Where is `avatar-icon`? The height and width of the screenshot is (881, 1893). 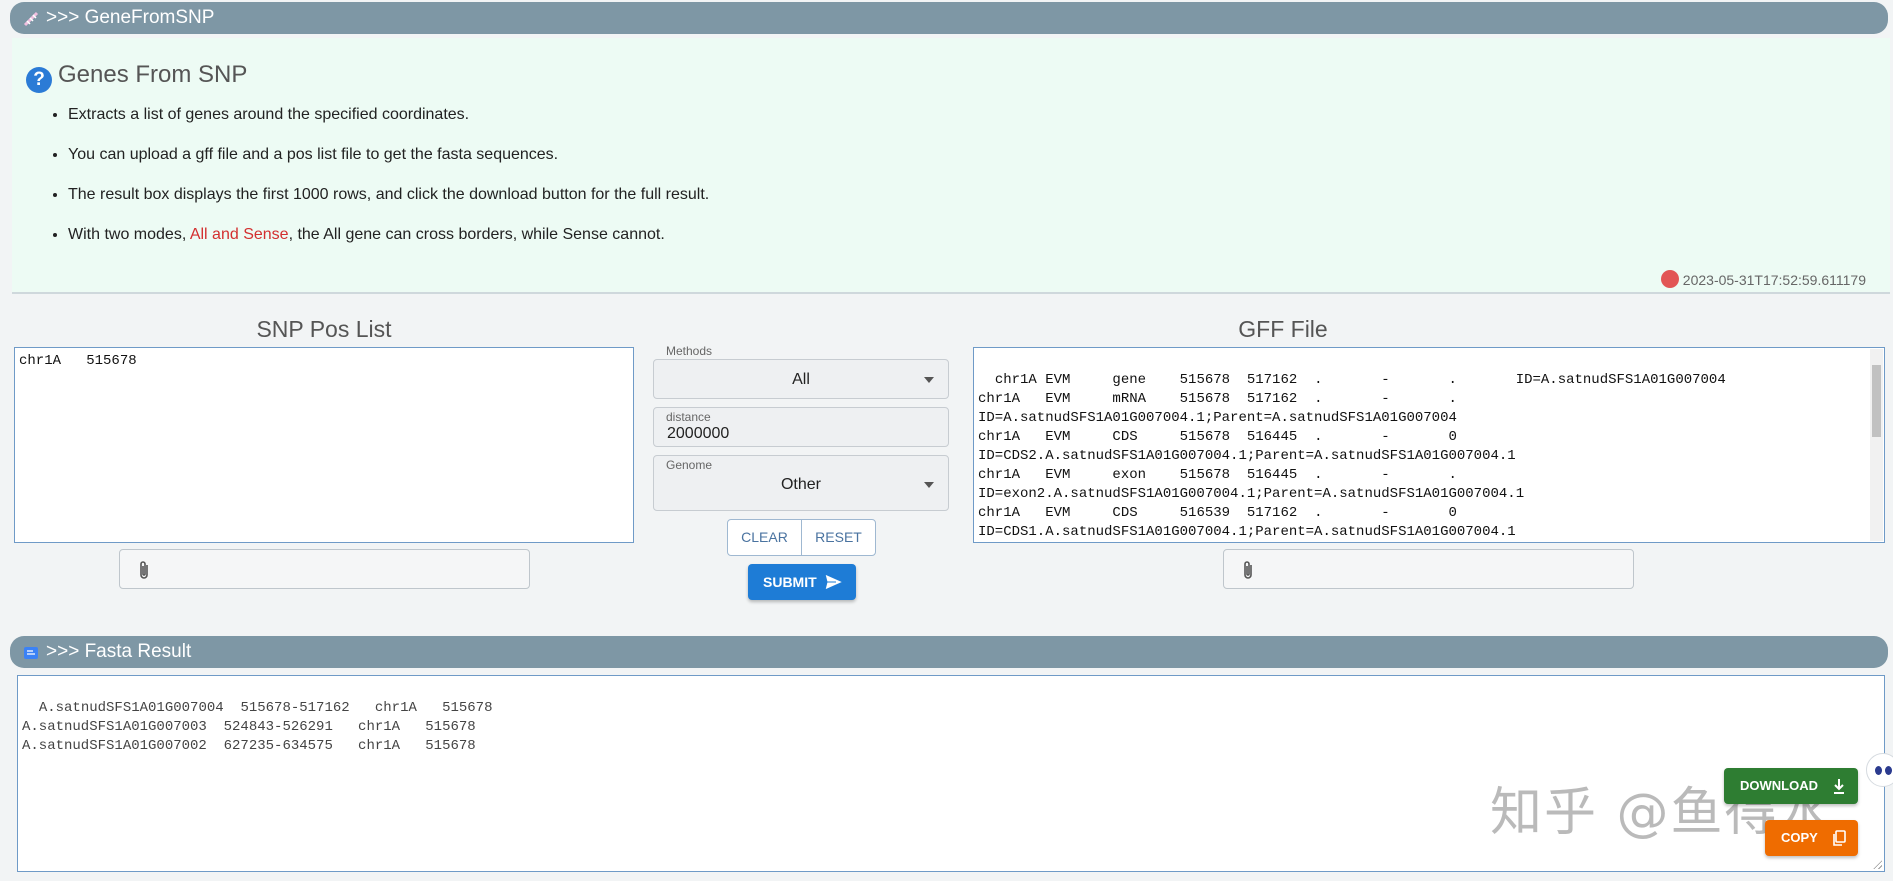 avatar-icon is located at coordinates (1669, 279).